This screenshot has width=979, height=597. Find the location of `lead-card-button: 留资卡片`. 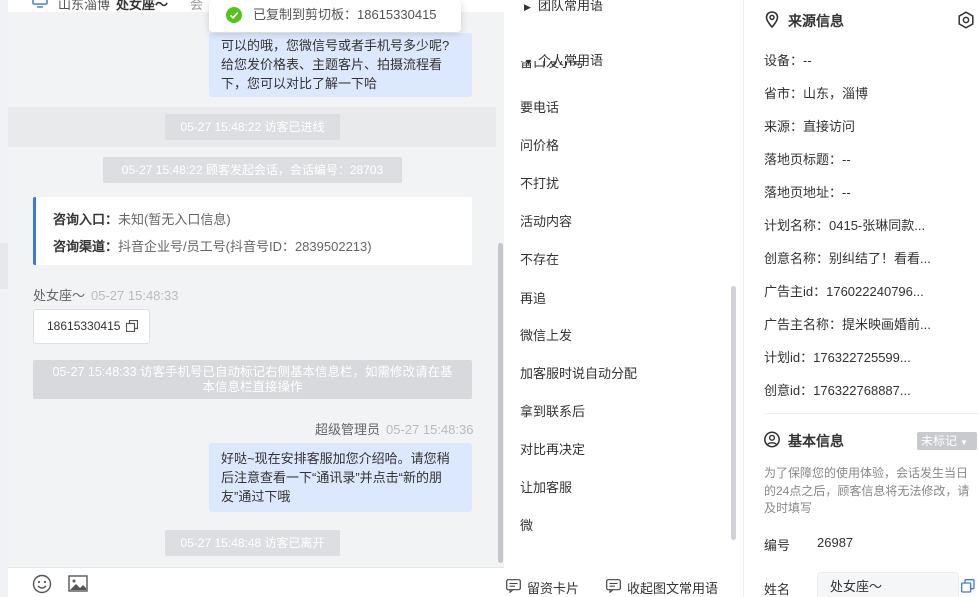

lead-card-button: 留资卡片 is located at coordinates (542, 587).